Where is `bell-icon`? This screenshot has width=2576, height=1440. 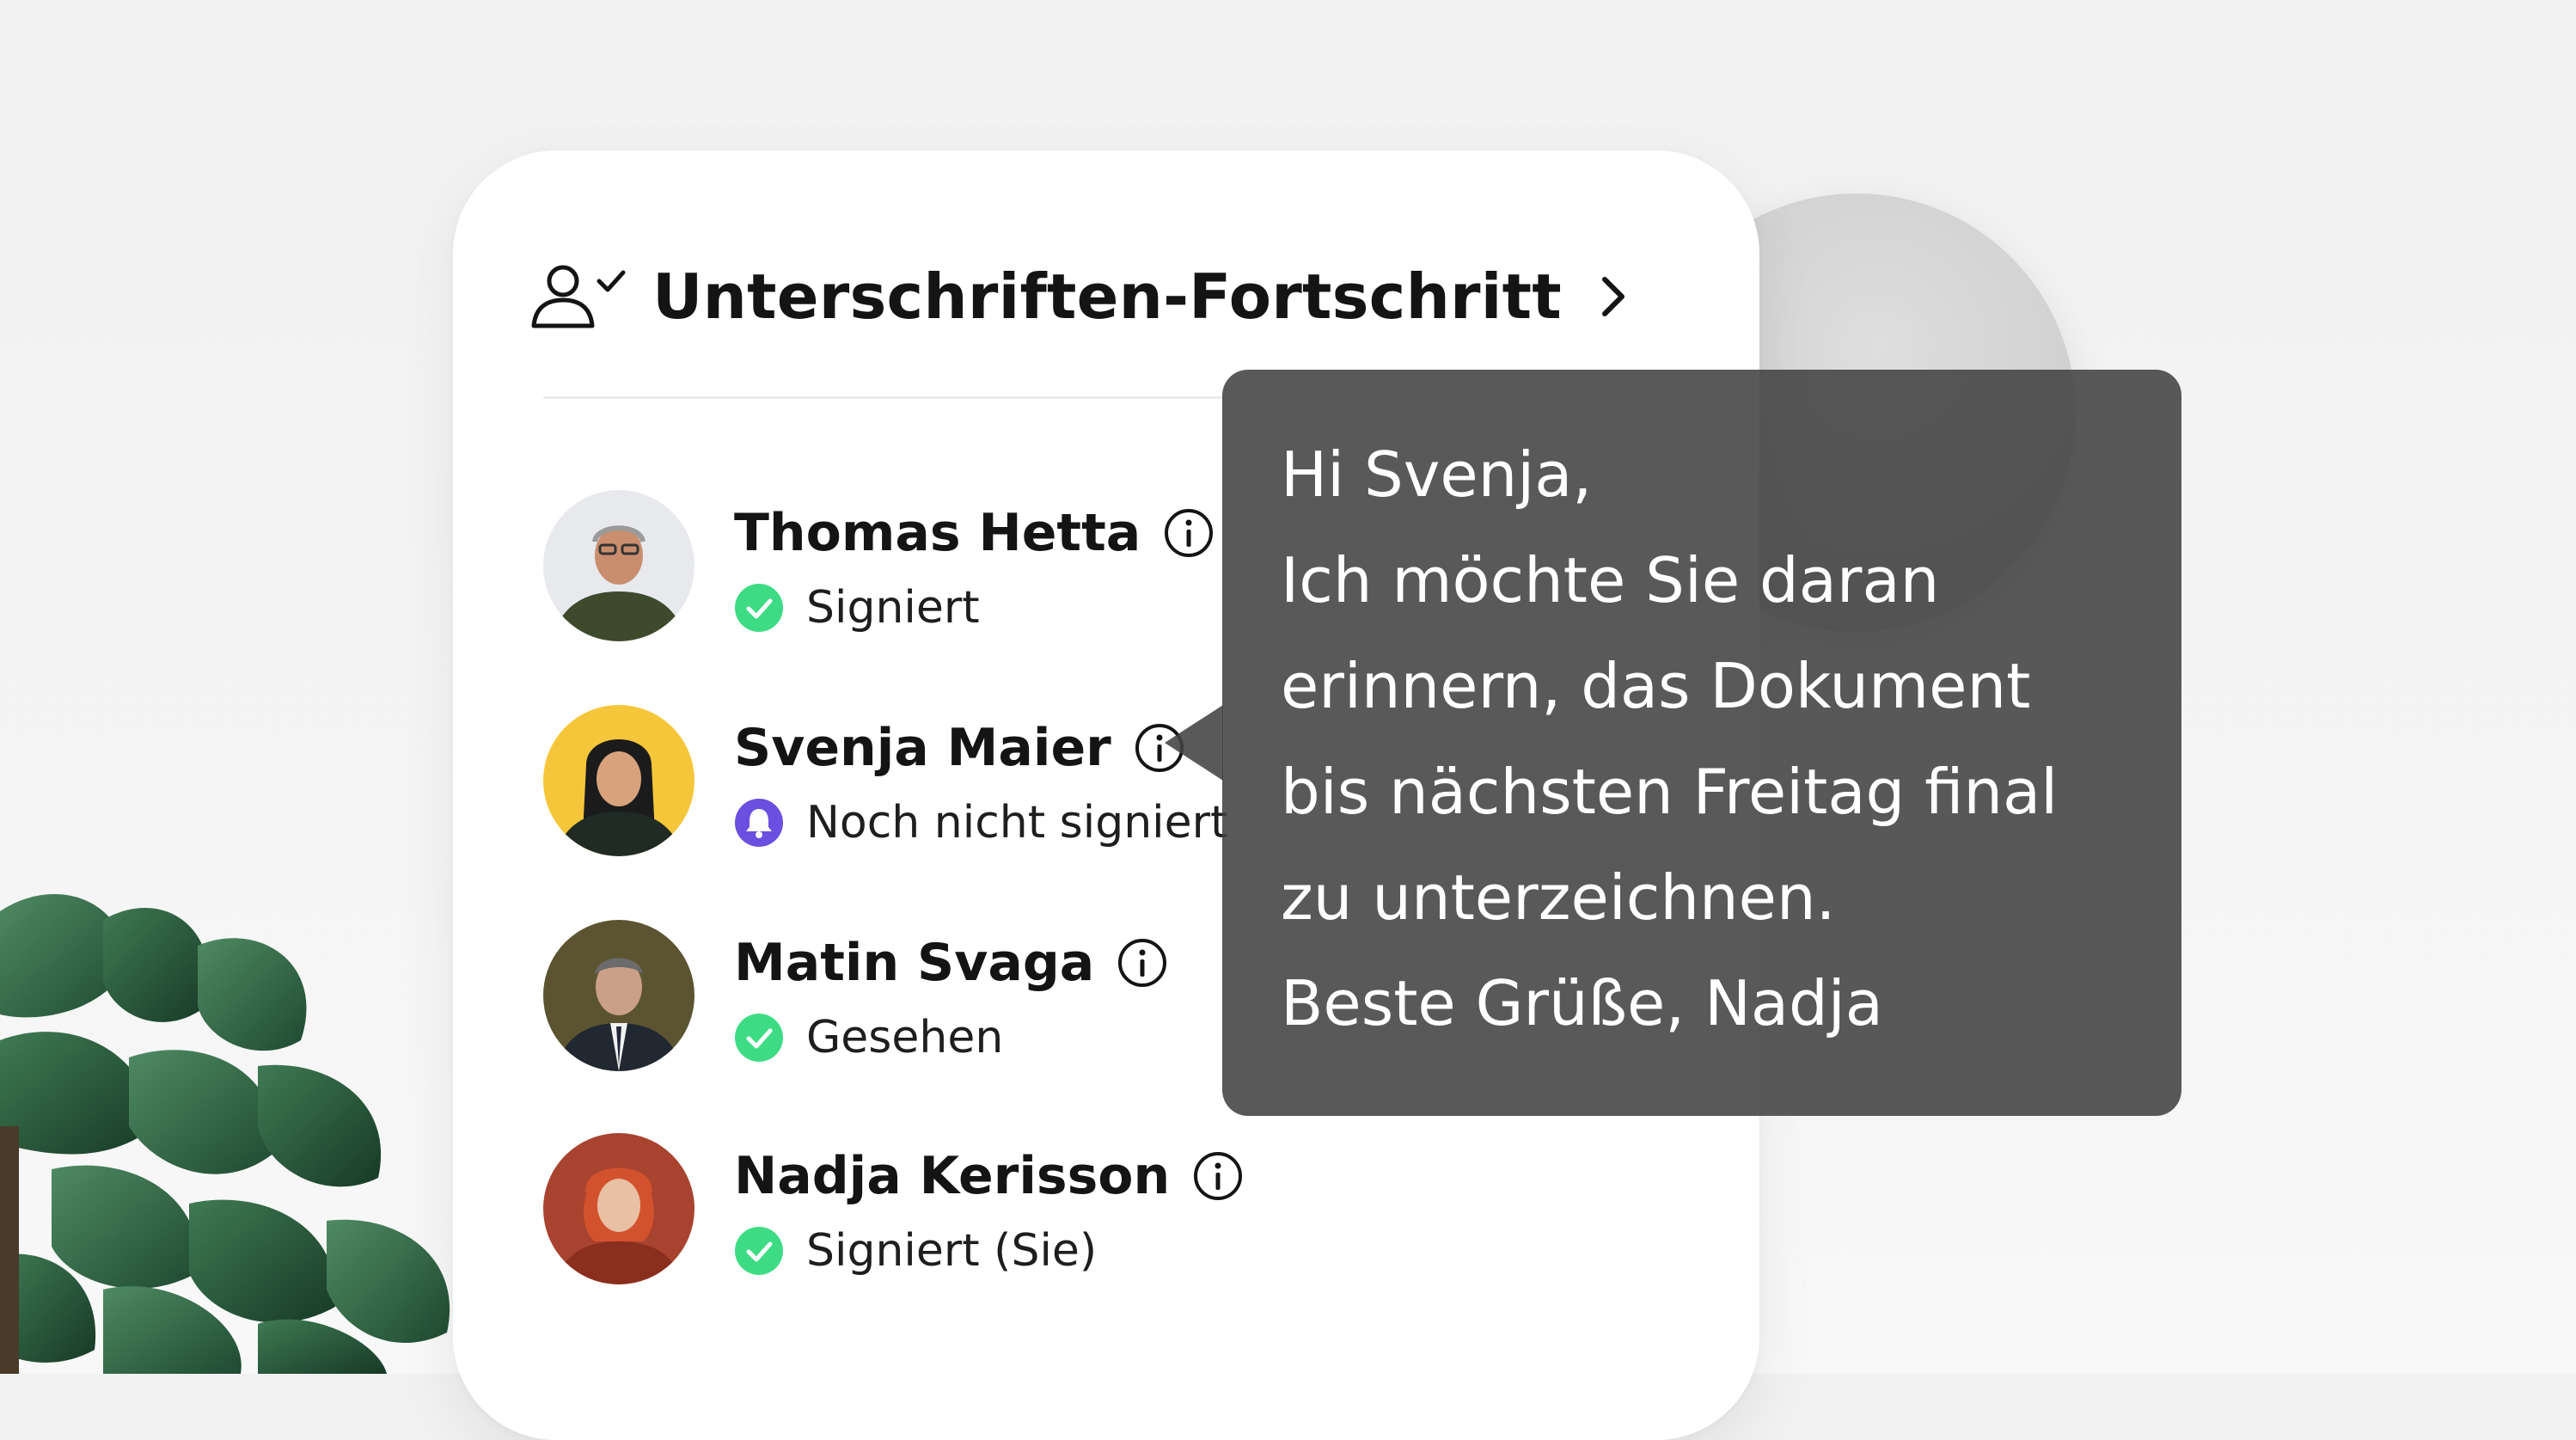 bell-icon is located at coordinates (759, 823).